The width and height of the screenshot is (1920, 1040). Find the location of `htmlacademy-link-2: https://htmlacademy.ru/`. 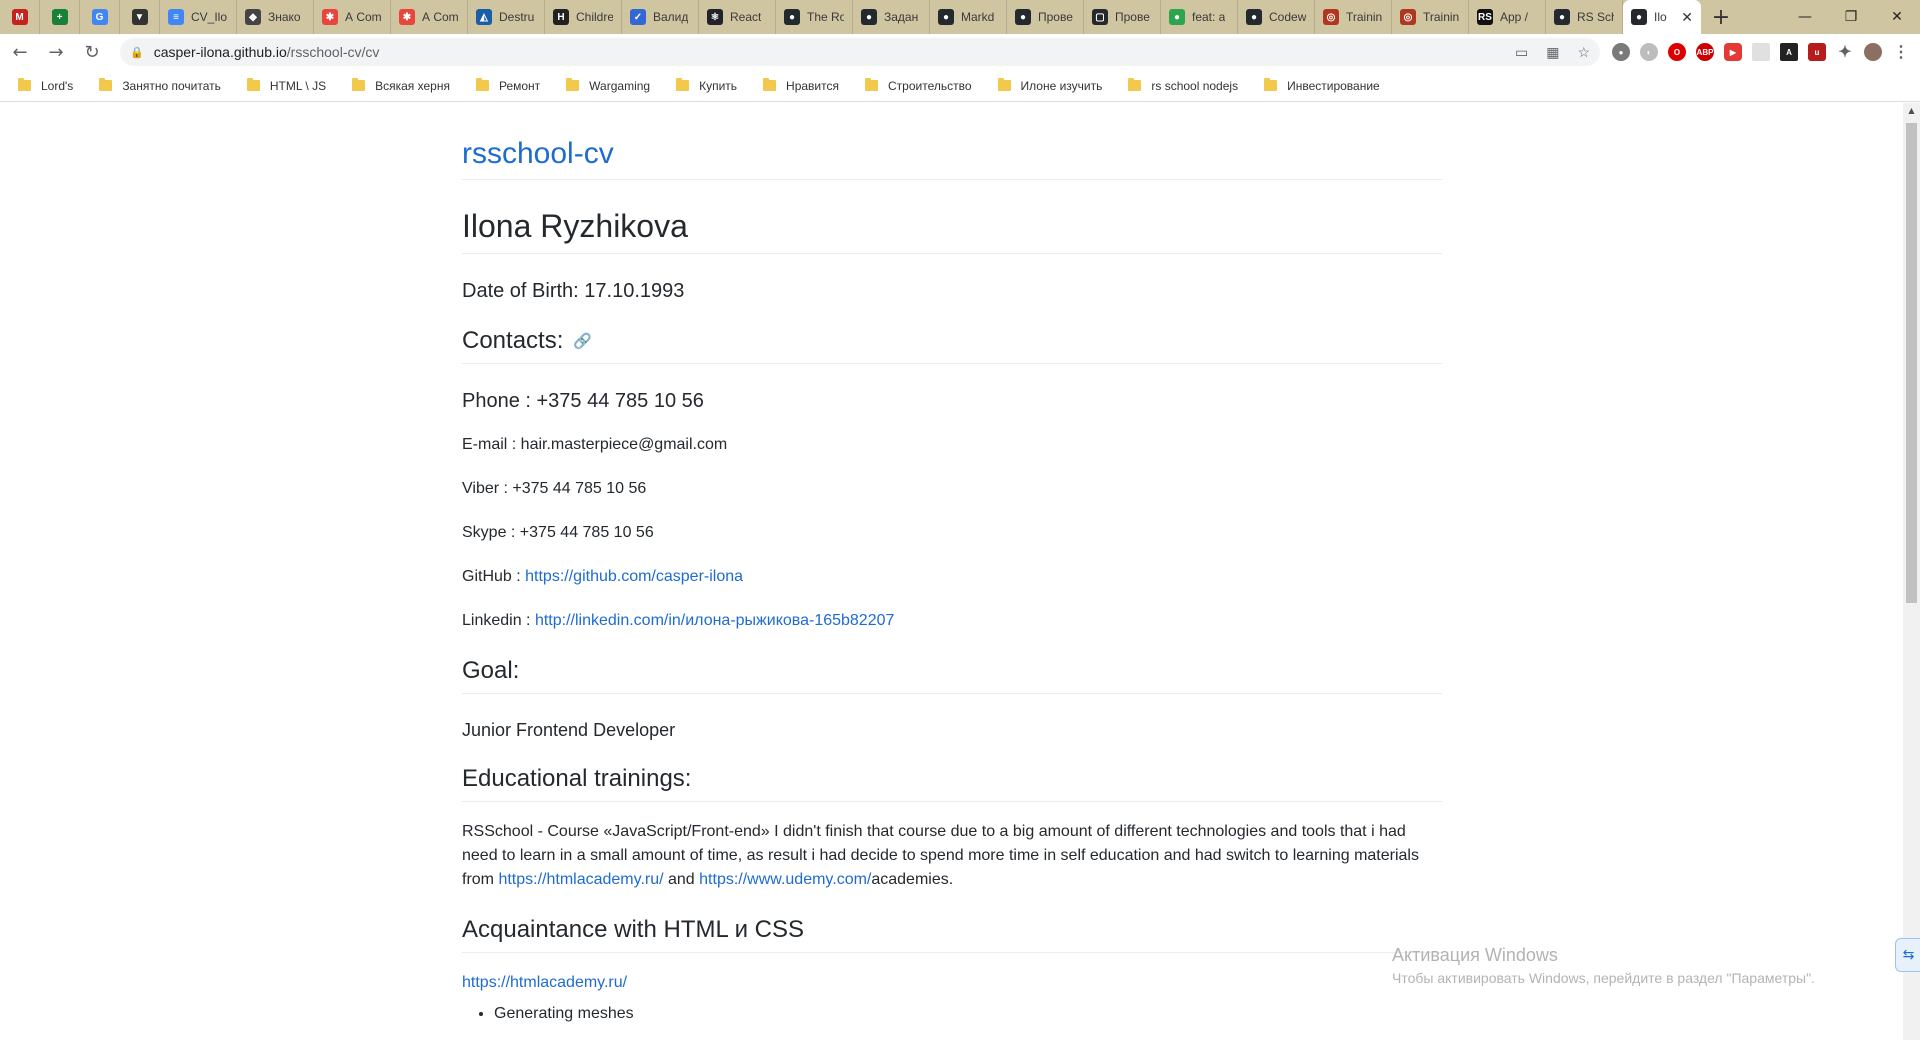

htmlacademy-link-2: https://htmlacademy.ru/ is located at coordinates (544, 982).